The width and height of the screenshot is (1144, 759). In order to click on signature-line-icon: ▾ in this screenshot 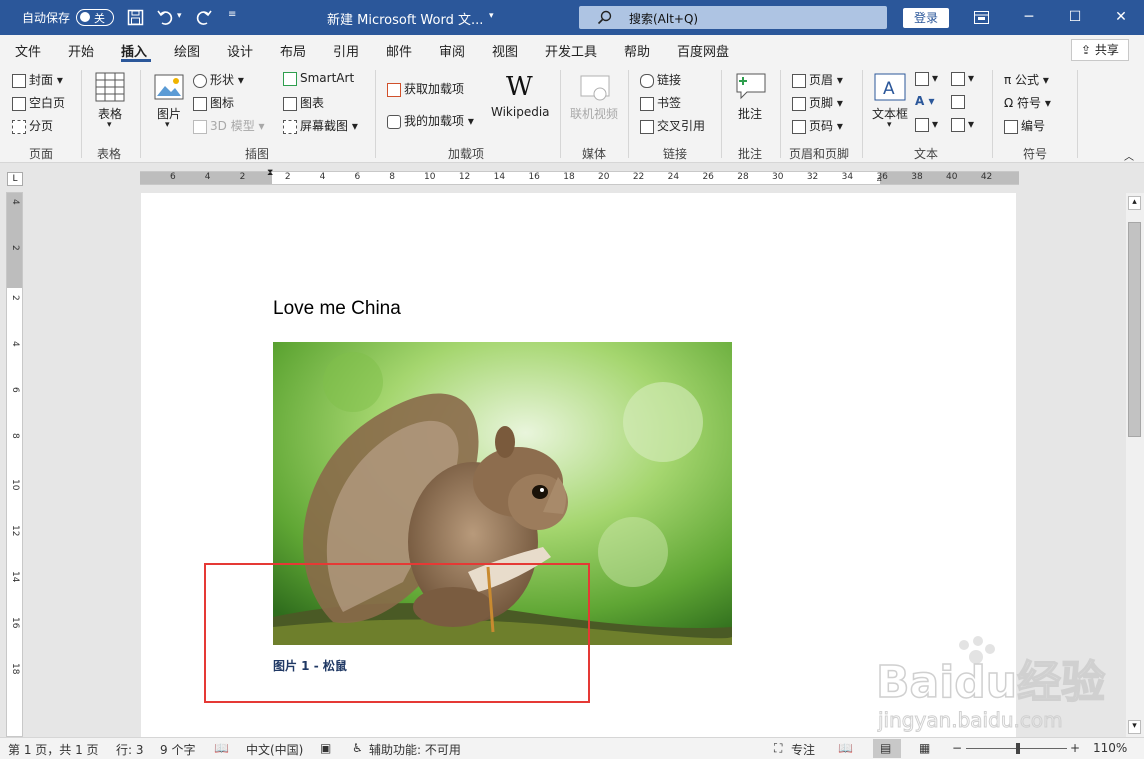, I will do `click(962, 78)`.